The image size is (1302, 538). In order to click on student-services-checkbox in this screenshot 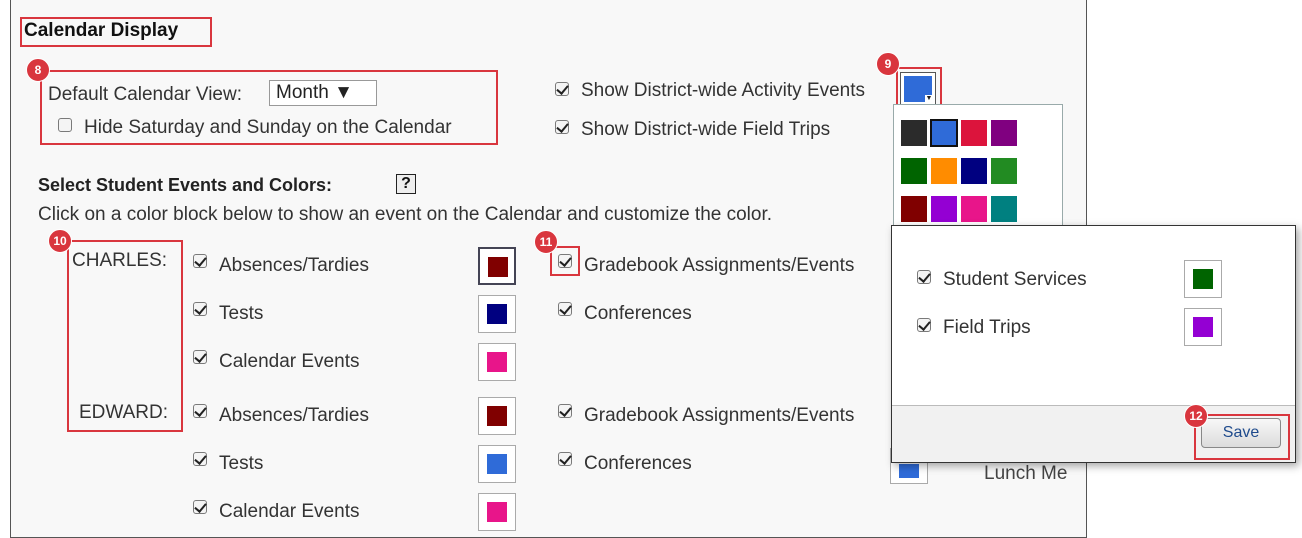, I will do `click(924, 277)`.